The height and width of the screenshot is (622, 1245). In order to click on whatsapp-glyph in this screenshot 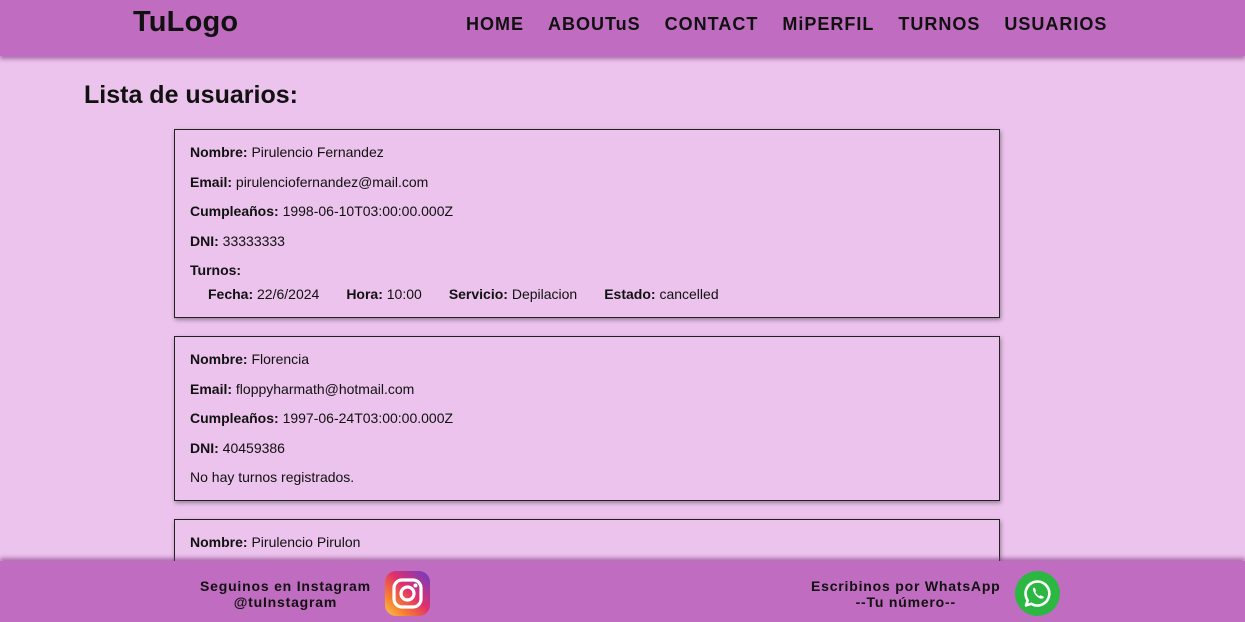, I will do `click(1037, 593)`.